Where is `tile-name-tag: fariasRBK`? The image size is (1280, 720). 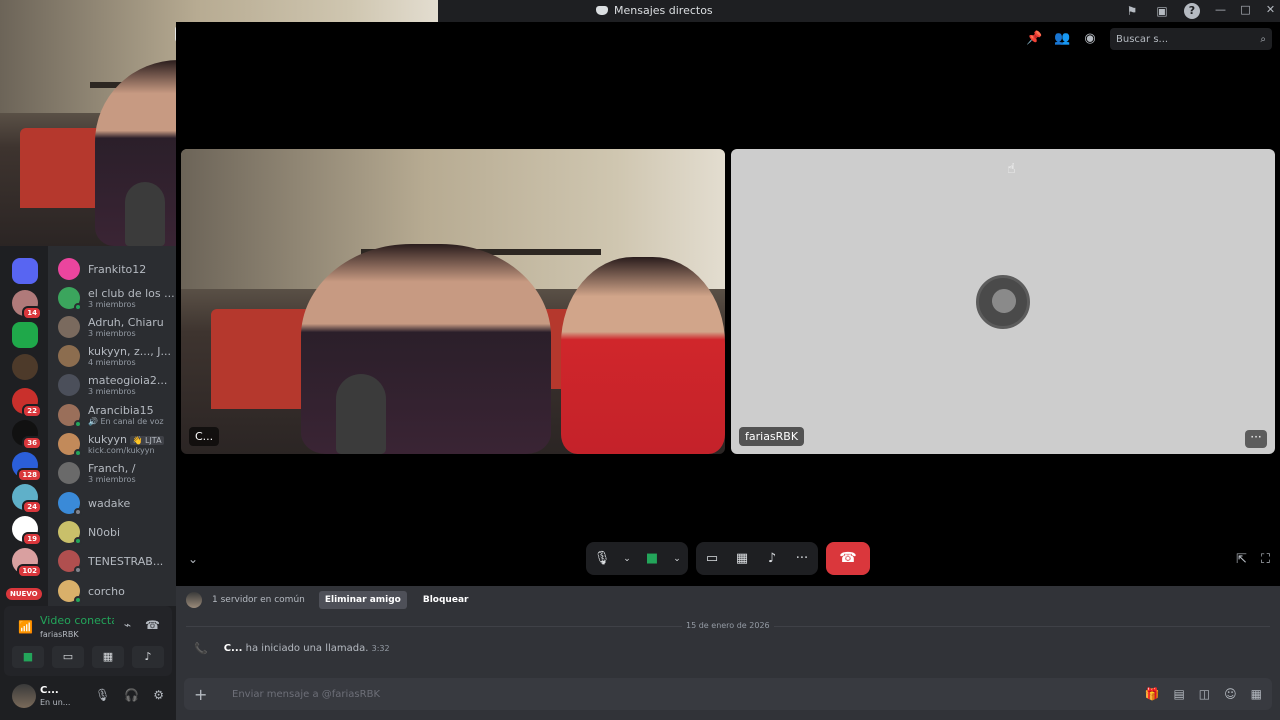 tile-name-tag: fariasRBK is located at coordinates (772, 436).